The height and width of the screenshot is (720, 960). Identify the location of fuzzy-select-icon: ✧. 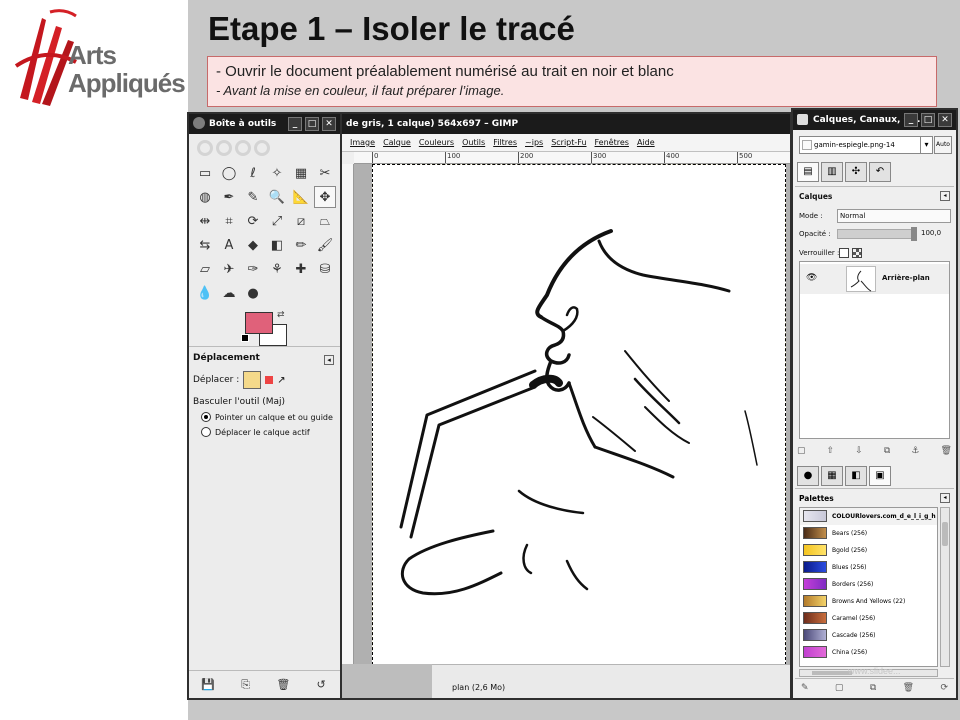
(277, 173).